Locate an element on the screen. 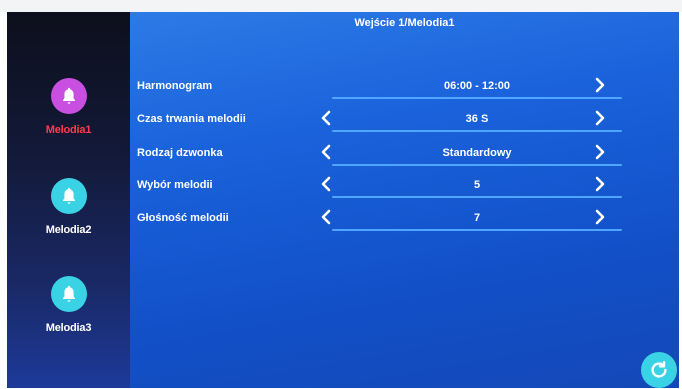 The image size is (682, 389). setting-row-harmonogram: Harmonogram 06:00 - 12:00 is located at coordinates (387, 87).